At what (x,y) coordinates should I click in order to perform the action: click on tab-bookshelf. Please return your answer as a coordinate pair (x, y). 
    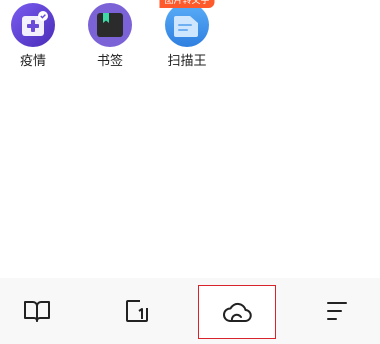
    Looking at the image, I should click on (38, 311).